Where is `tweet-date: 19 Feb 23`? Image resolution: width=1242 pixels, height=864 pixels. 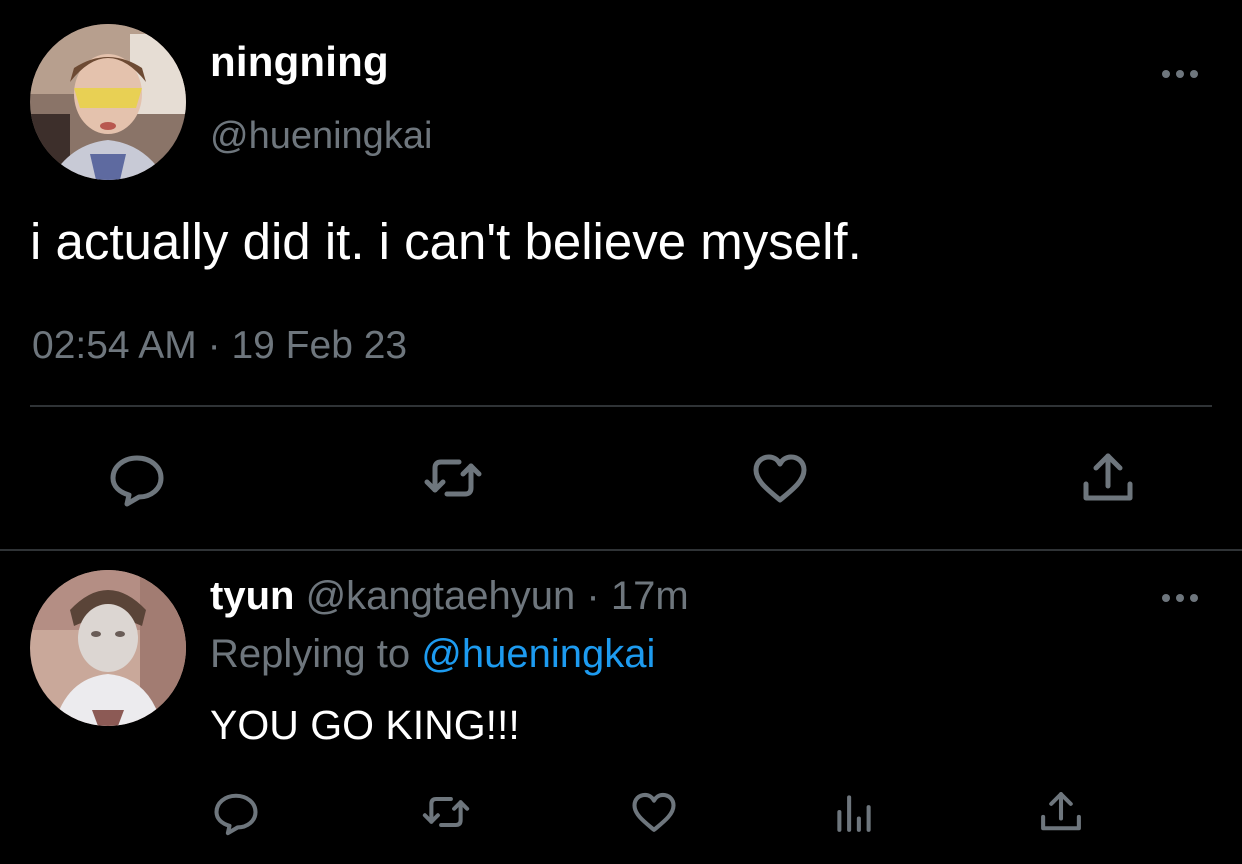
tweet-date: 19 Feb 23 is located at coordinates (319, 345).